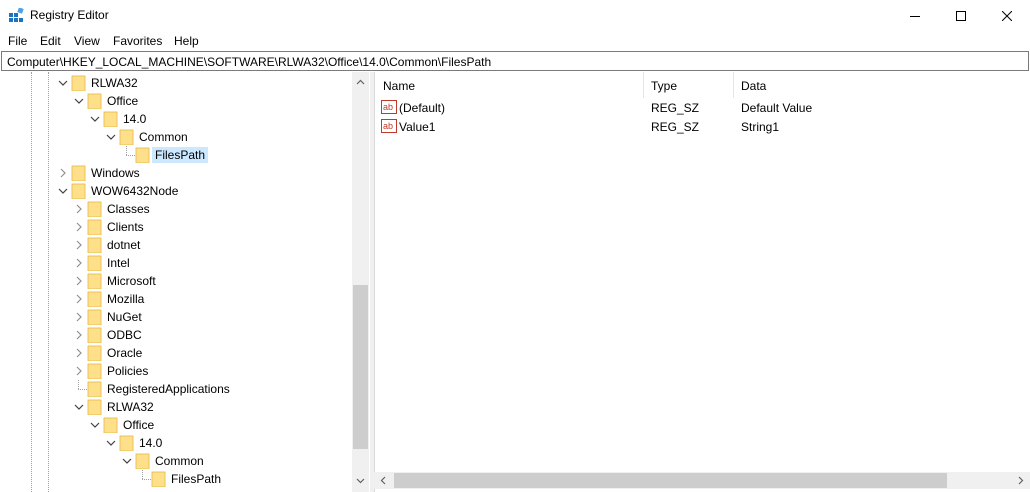 The image size is (1030, 492). I want to click on menu-help: Help, so click(186, 41).